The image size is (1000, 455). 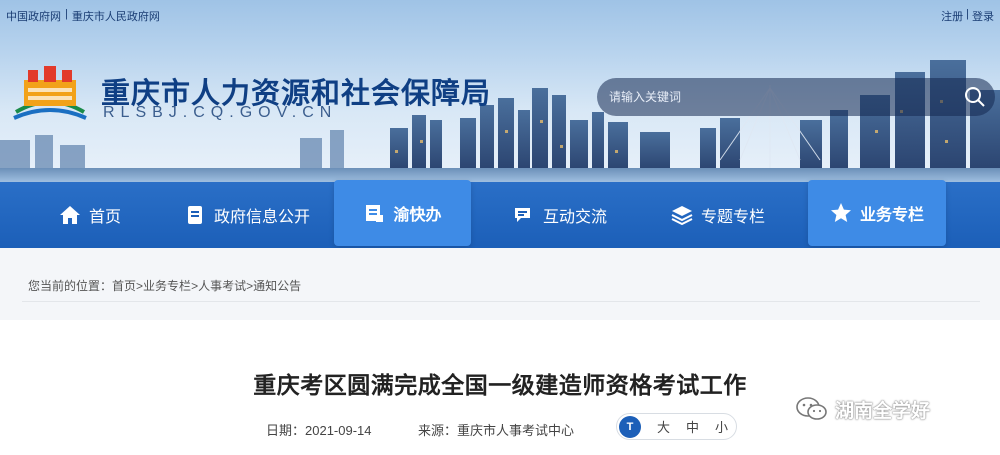 I want to click on main-nav: 首页 政府信息公开 渝快办 互动交流 专题专栏 业务专栏, so click(x=500, y=214).